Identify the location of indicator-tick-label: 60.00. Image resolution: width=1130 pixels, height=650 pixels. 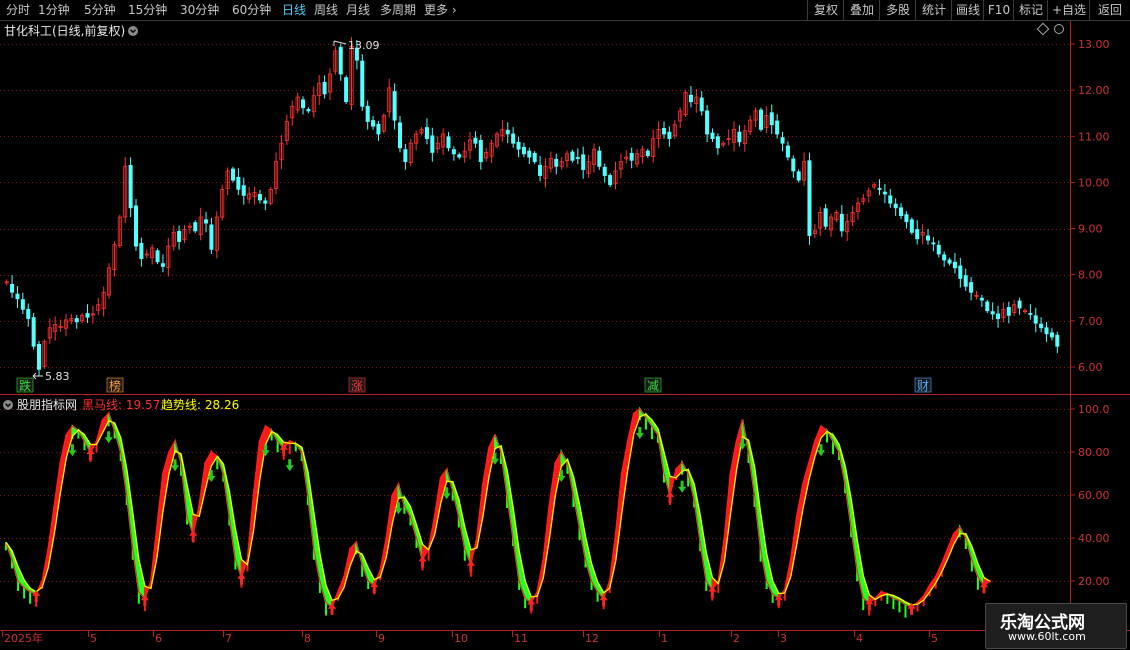
(1094, 495).